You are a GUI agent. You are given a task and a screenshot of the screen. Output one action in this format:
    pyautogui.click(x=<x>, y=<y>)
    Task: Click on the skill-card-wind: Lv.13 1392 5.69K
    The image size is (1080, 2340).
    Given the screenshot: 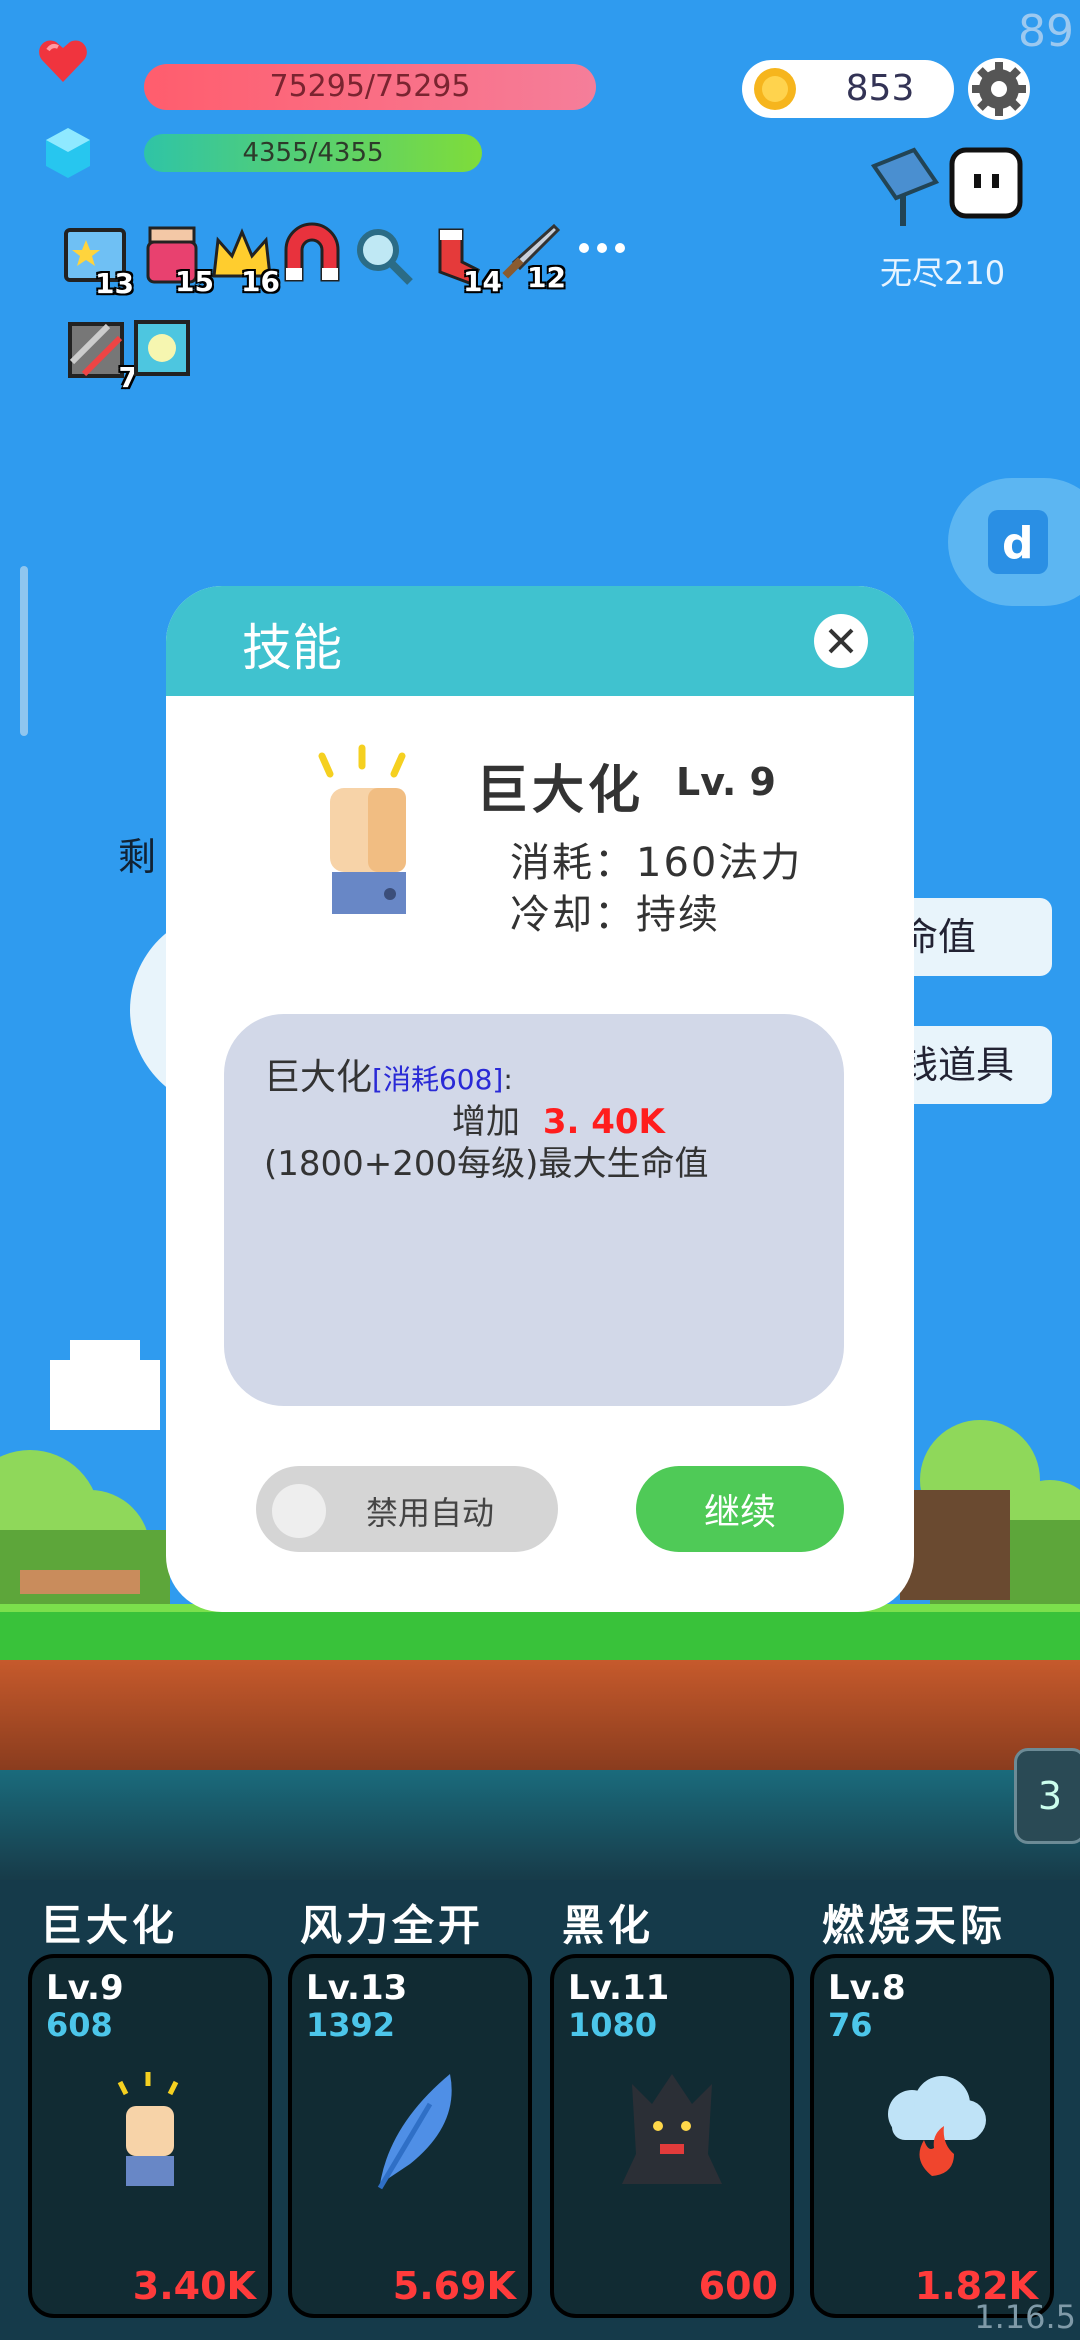 What is the action you would take?
    pyautogui.click(x=410, y=2136)
    